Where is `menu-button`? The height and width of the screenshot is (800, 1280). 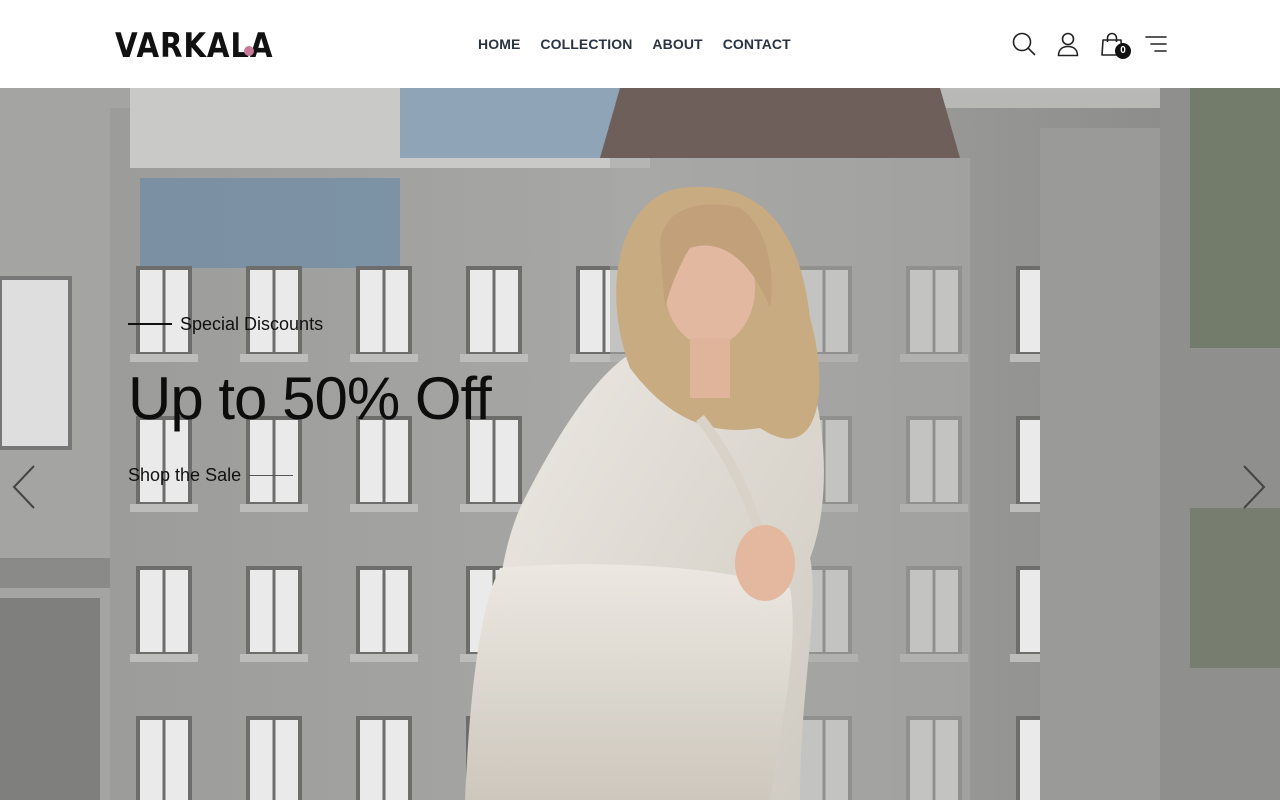 menu-button is located at coordinates (1156, 44).